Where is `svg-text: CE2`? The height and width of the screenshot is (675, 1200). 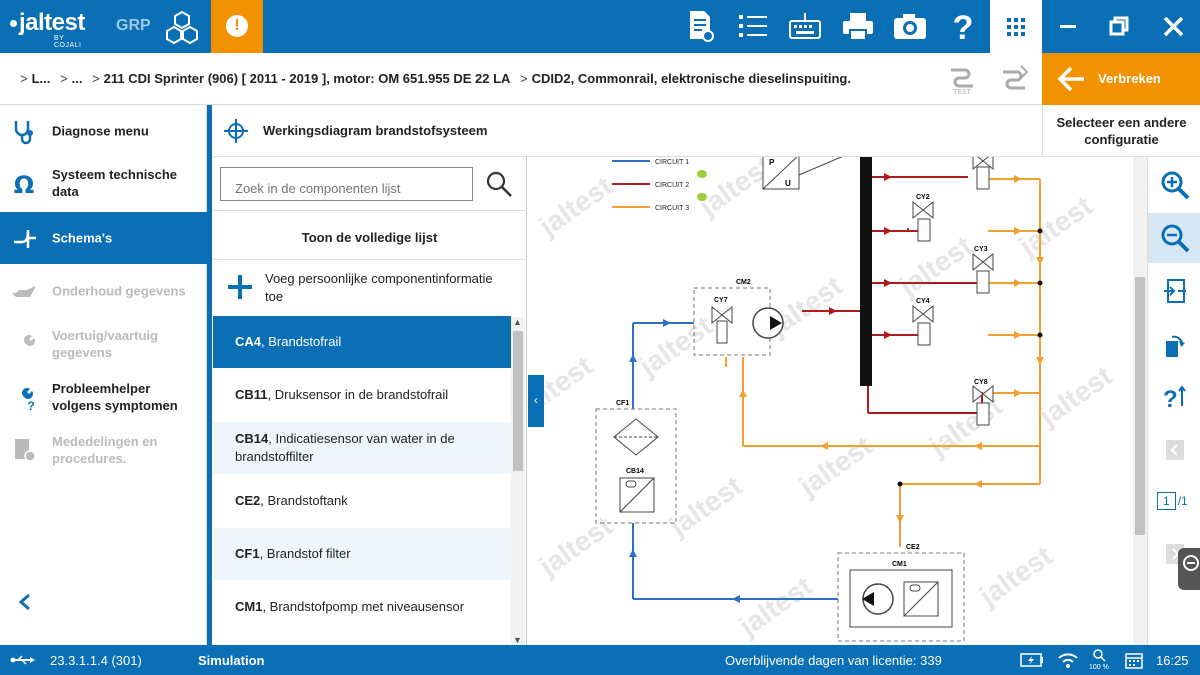
svg-text: CE2 is located at coordinates (913, 547).